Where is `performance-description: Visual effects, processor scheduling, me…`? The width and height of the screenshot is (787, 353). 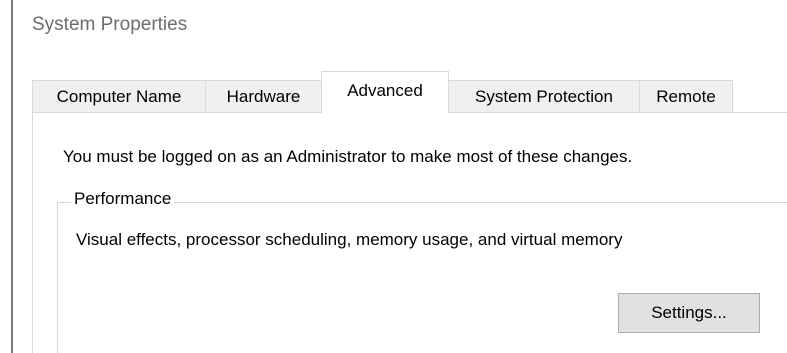
performance-description: Visual effects, processor scheduling, me… is located at coordinates (349, 239).